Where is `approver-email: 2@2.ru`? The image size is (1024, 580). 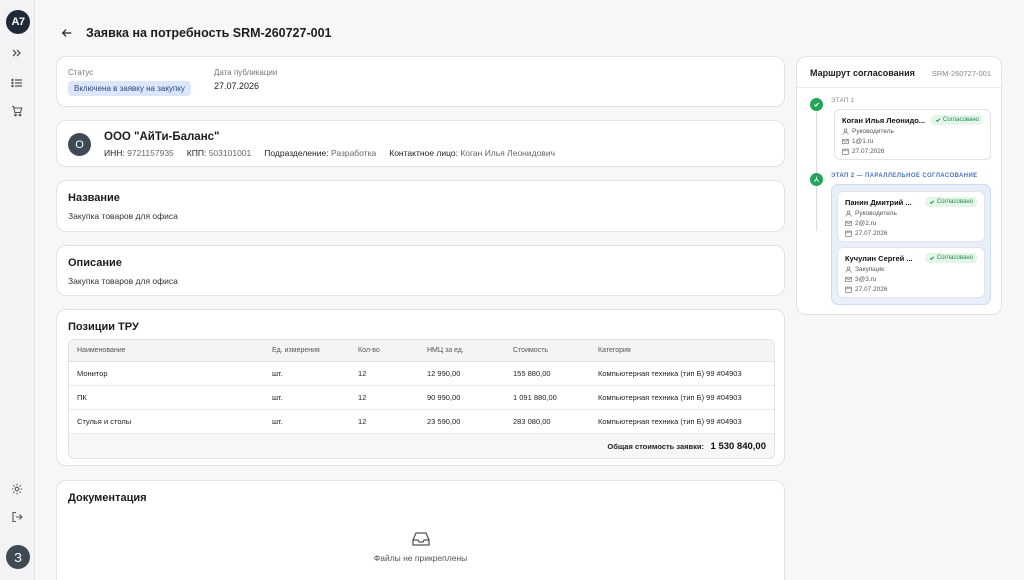
approver-email: 2@2.ru is located at coordinates (860, 223).